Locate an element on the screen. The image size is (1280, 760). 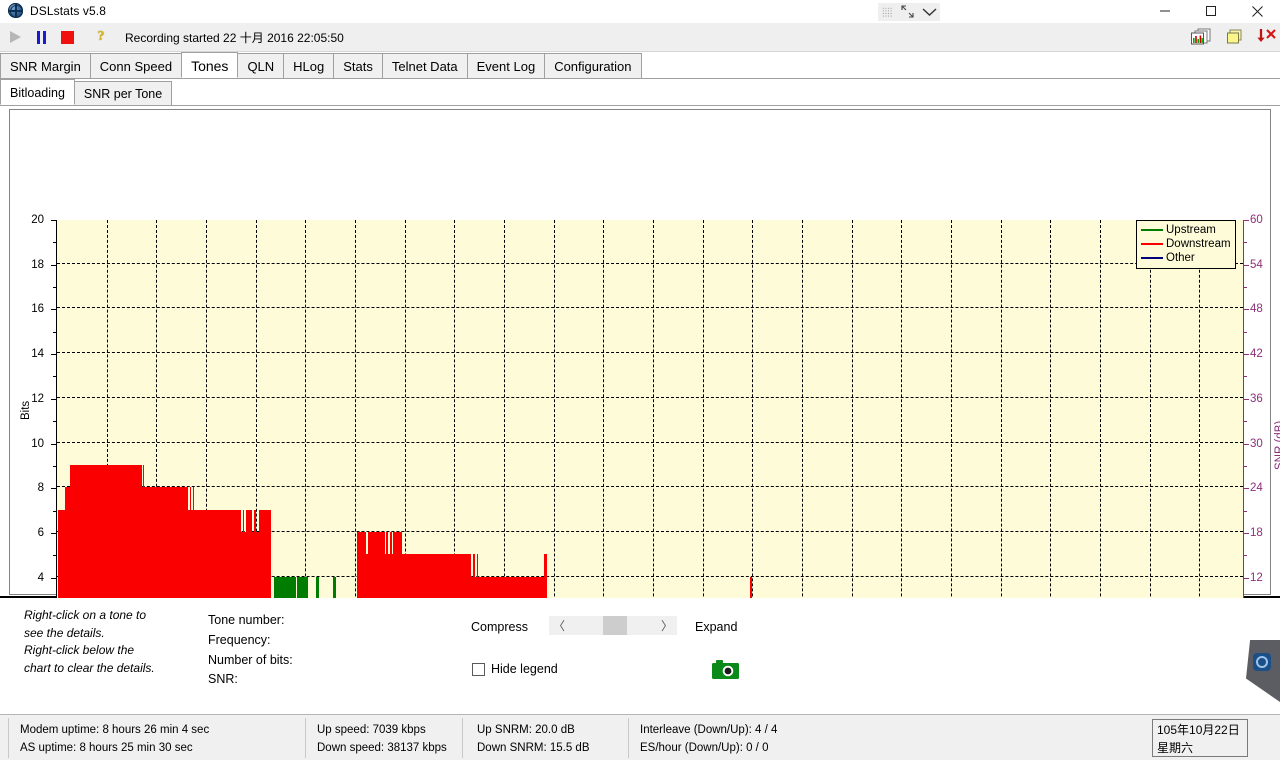
secondary-axis-tick-label: 48 is located at coordinates (1256, 309).